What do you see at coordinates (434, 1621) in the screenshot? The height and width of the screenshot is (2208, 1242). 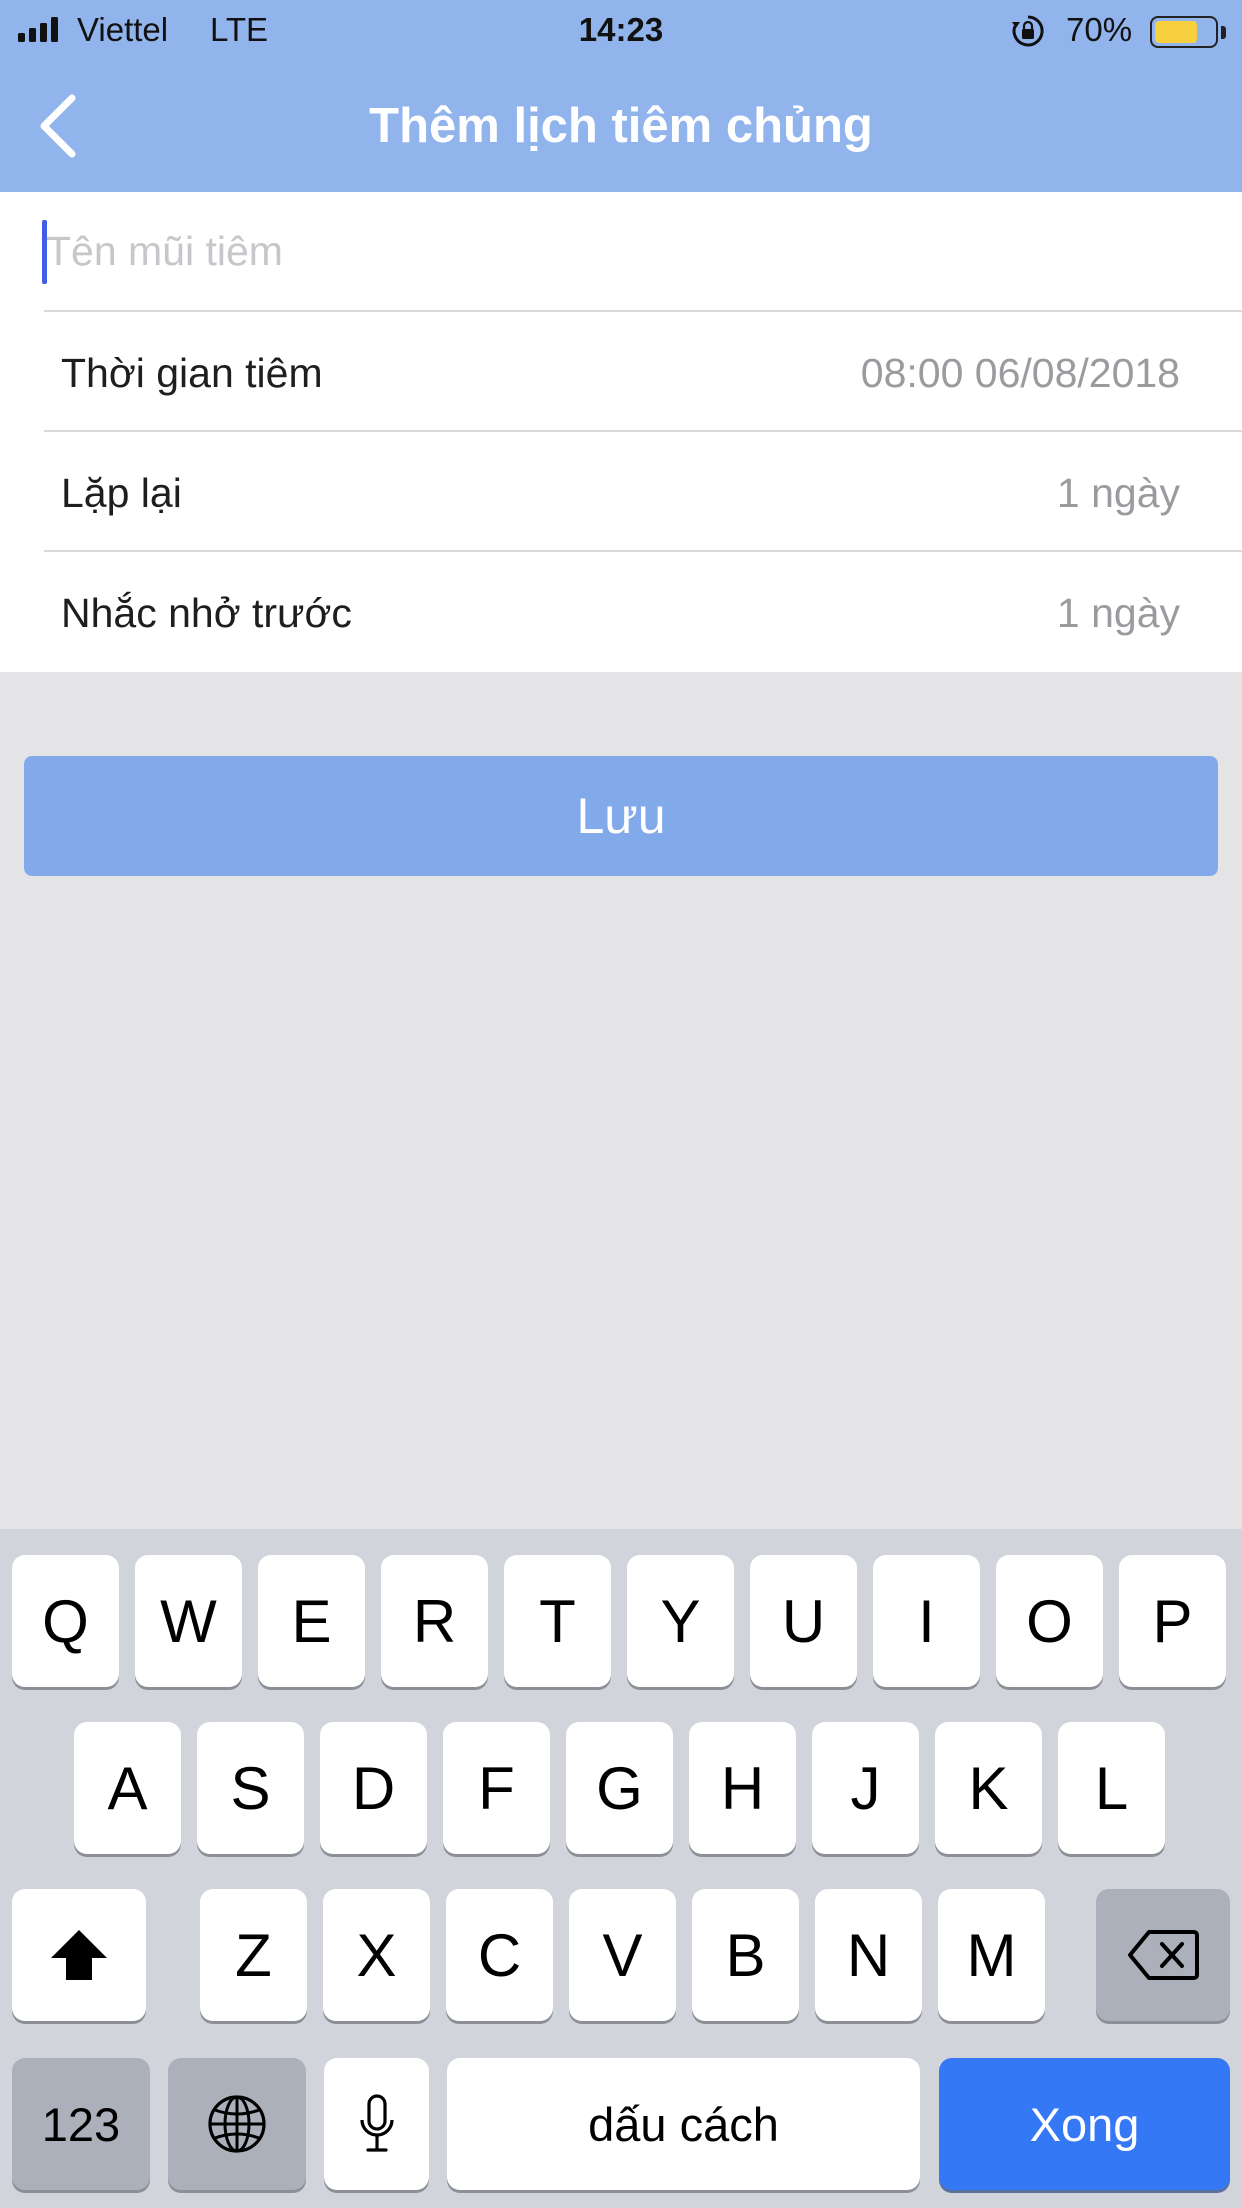 I see `key-r: R` at bounding box center [434, 1621].